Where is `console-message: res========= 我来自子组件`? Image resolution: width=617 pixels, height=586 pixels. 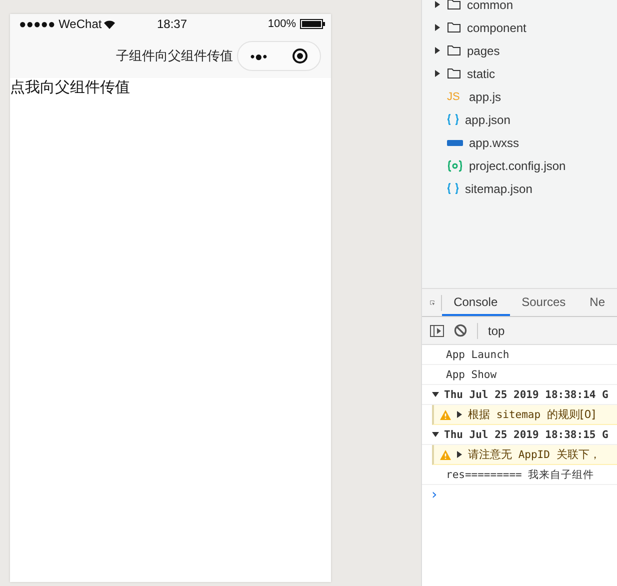 console-message: res========= 我来自子组件 is located at coordinates (520, 475).